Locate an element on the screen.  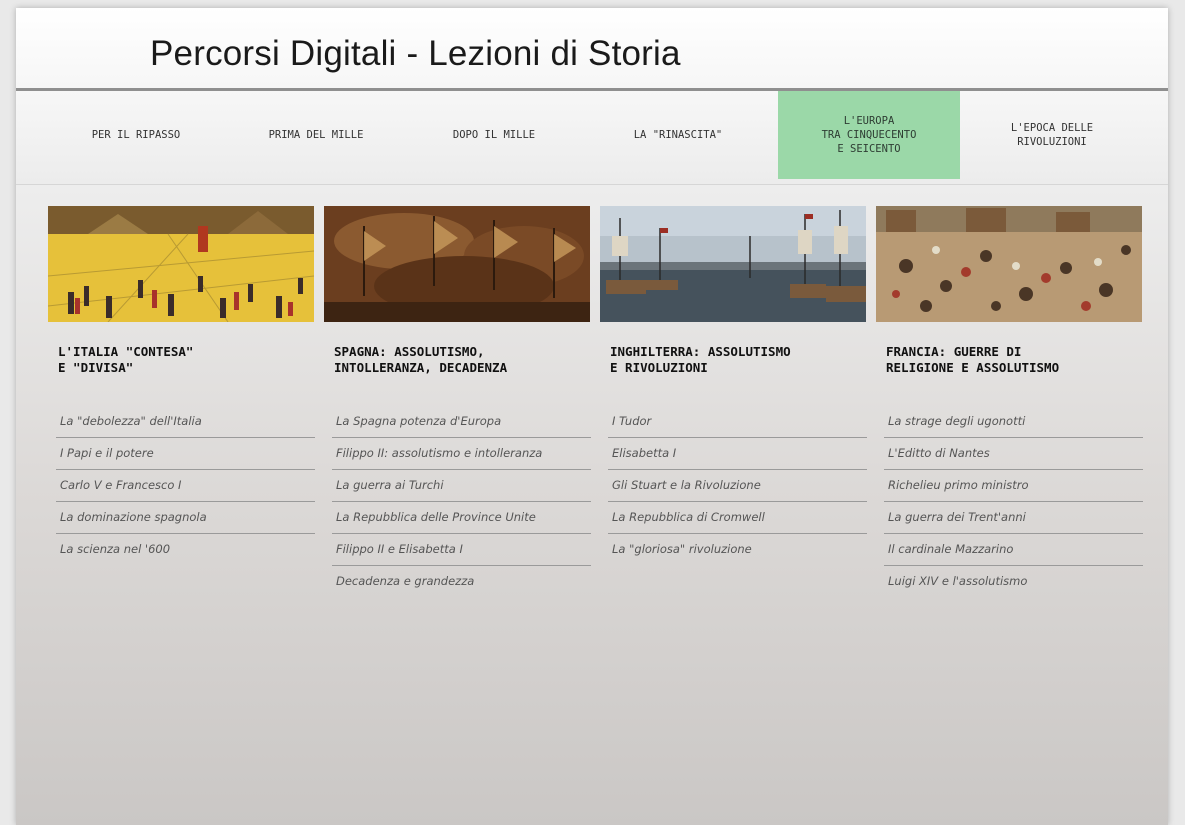
lesson-link: Il cardinale Mazzarino is located at coordinates (1013, 550).